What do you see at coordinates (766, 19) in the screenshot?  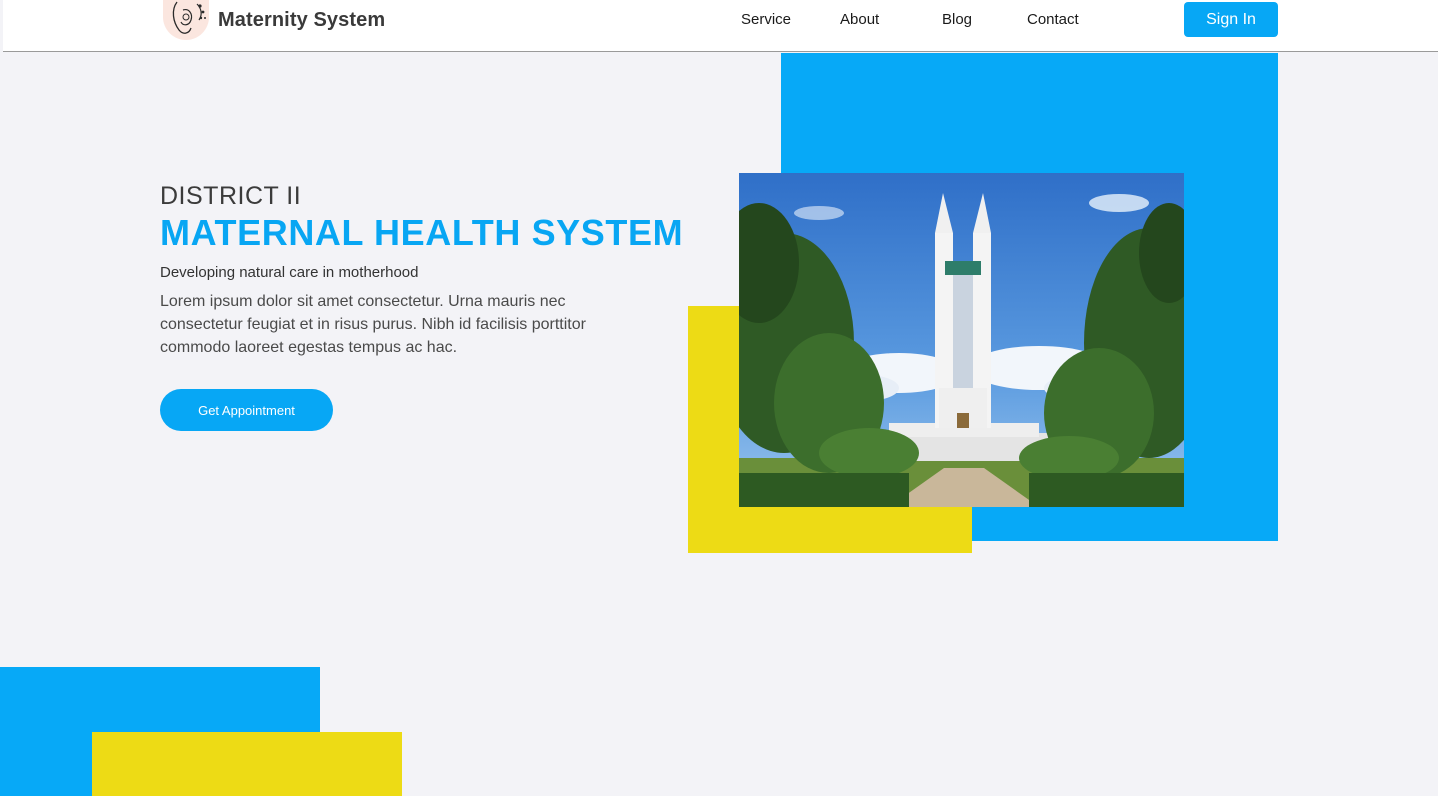 I see `nav-service-link: Service` at bounding box center [766, 19].